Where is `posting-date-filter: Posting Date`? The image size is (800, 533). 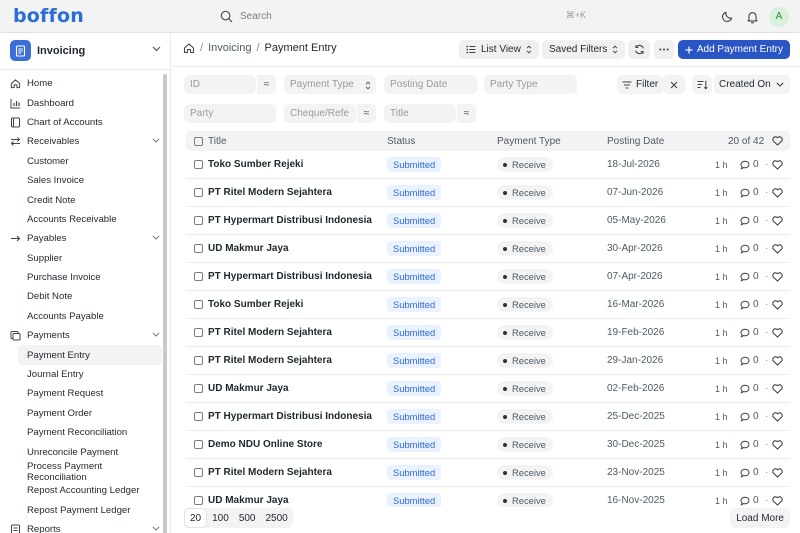
posting-date-filter: Posting Date is located at coordinates (430, 84).